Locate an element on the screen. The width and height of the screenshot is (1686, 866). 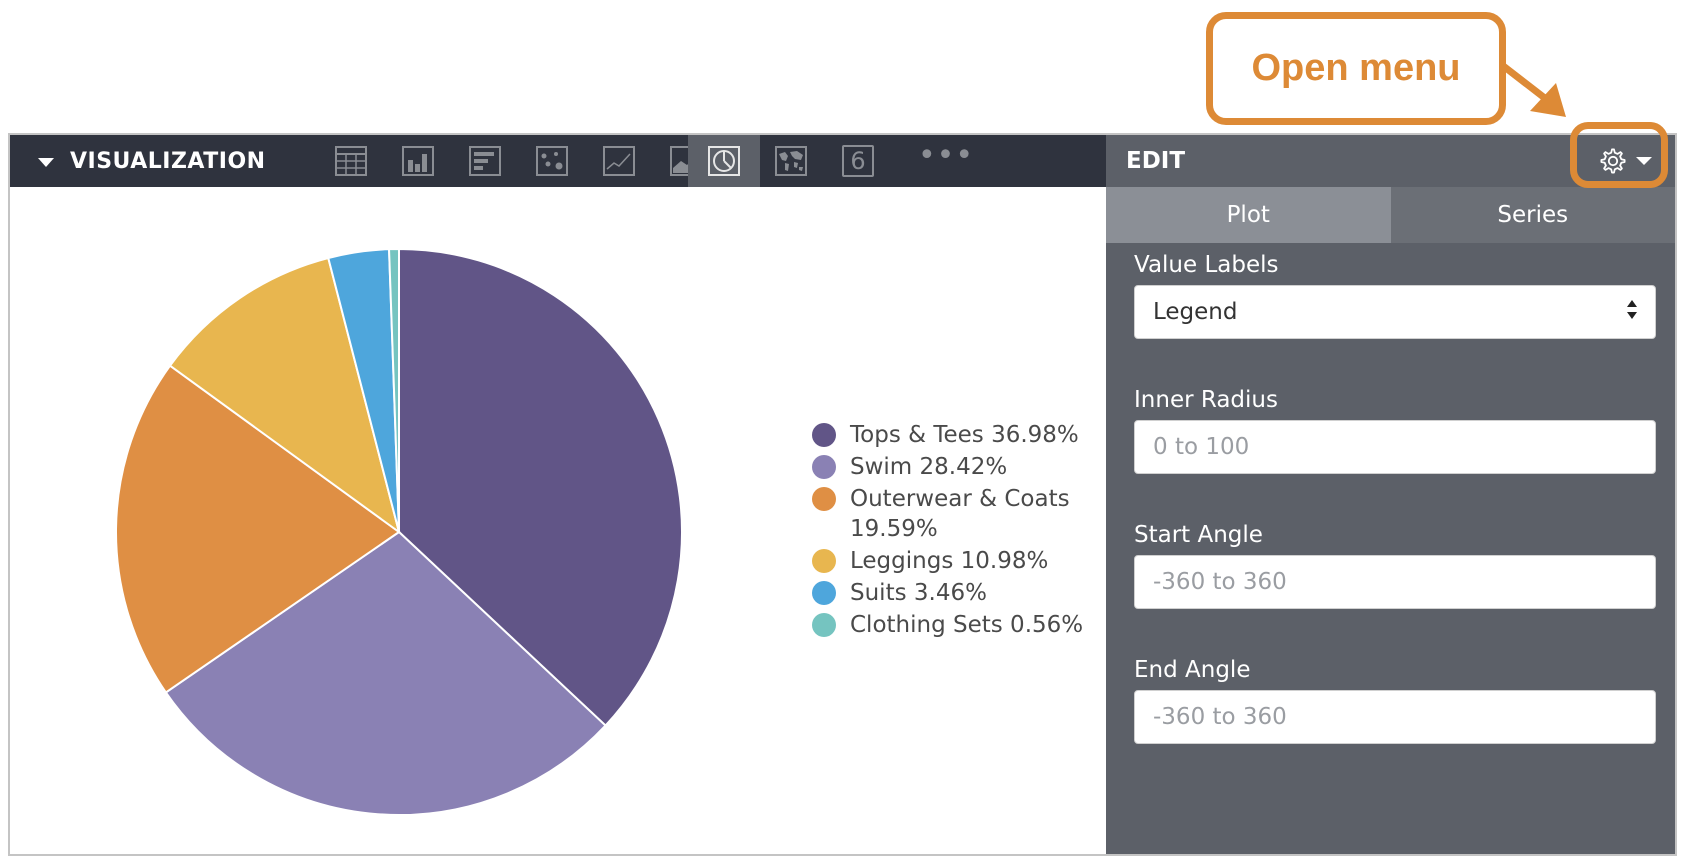
end-angle-field is located at coordinates (1395, 717).